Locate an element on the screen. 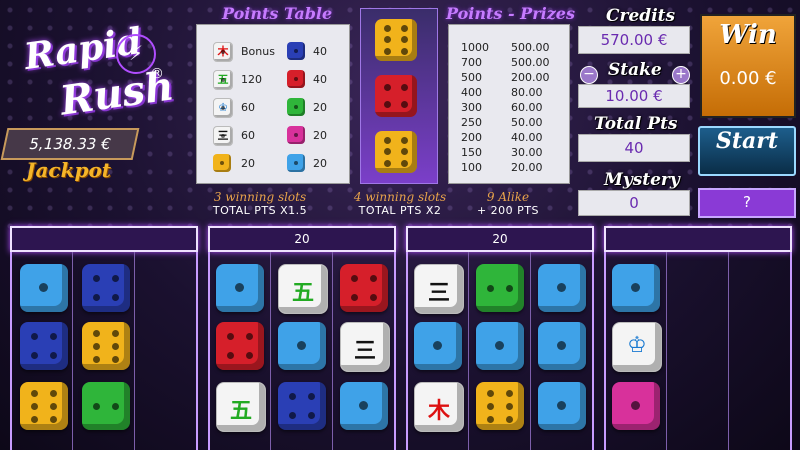 The height and width of the screenshot is (450, 800). bonus-rule-title: 9 Alike is located at coordinates (508, 197).